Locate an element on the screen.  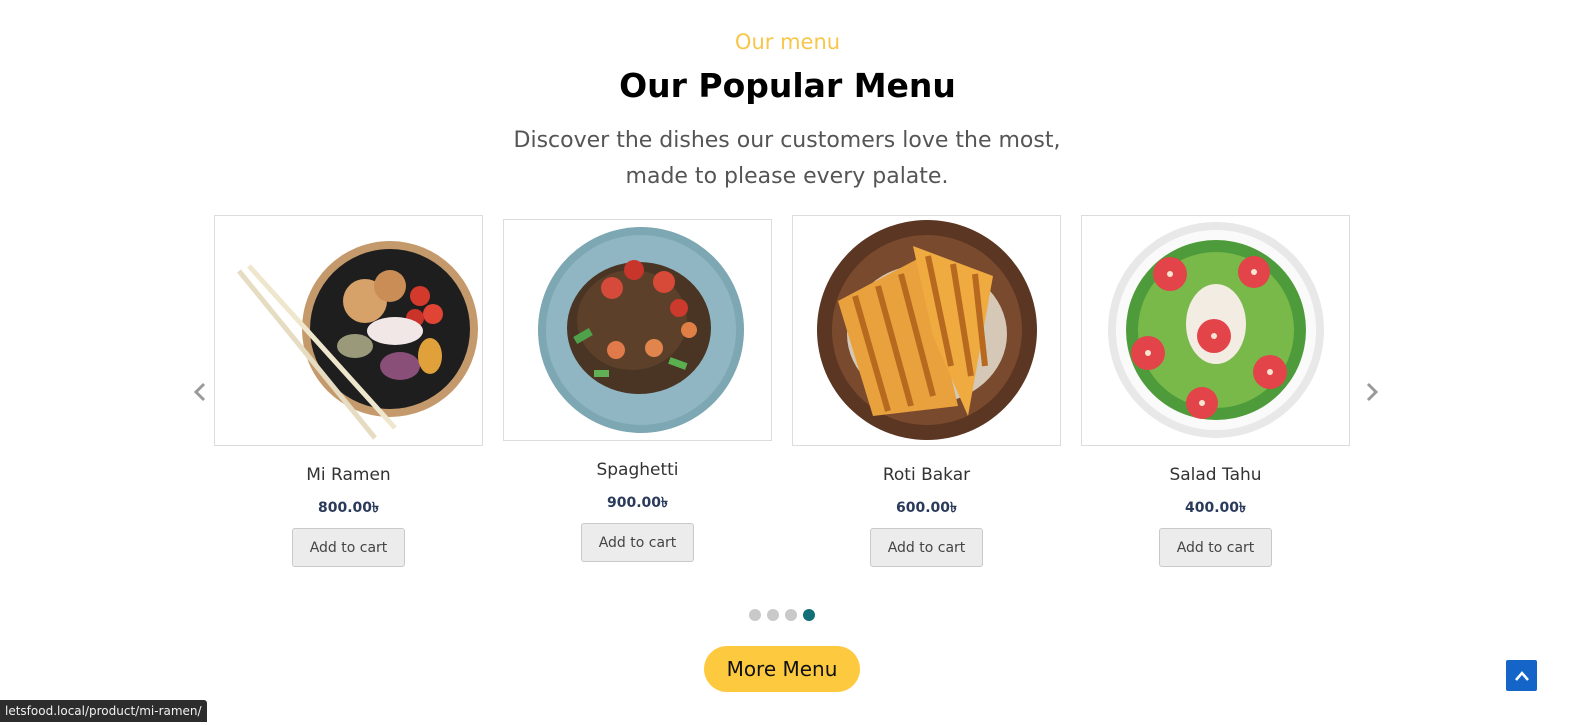
carousel-pagination is located at coordinates (782, 615).